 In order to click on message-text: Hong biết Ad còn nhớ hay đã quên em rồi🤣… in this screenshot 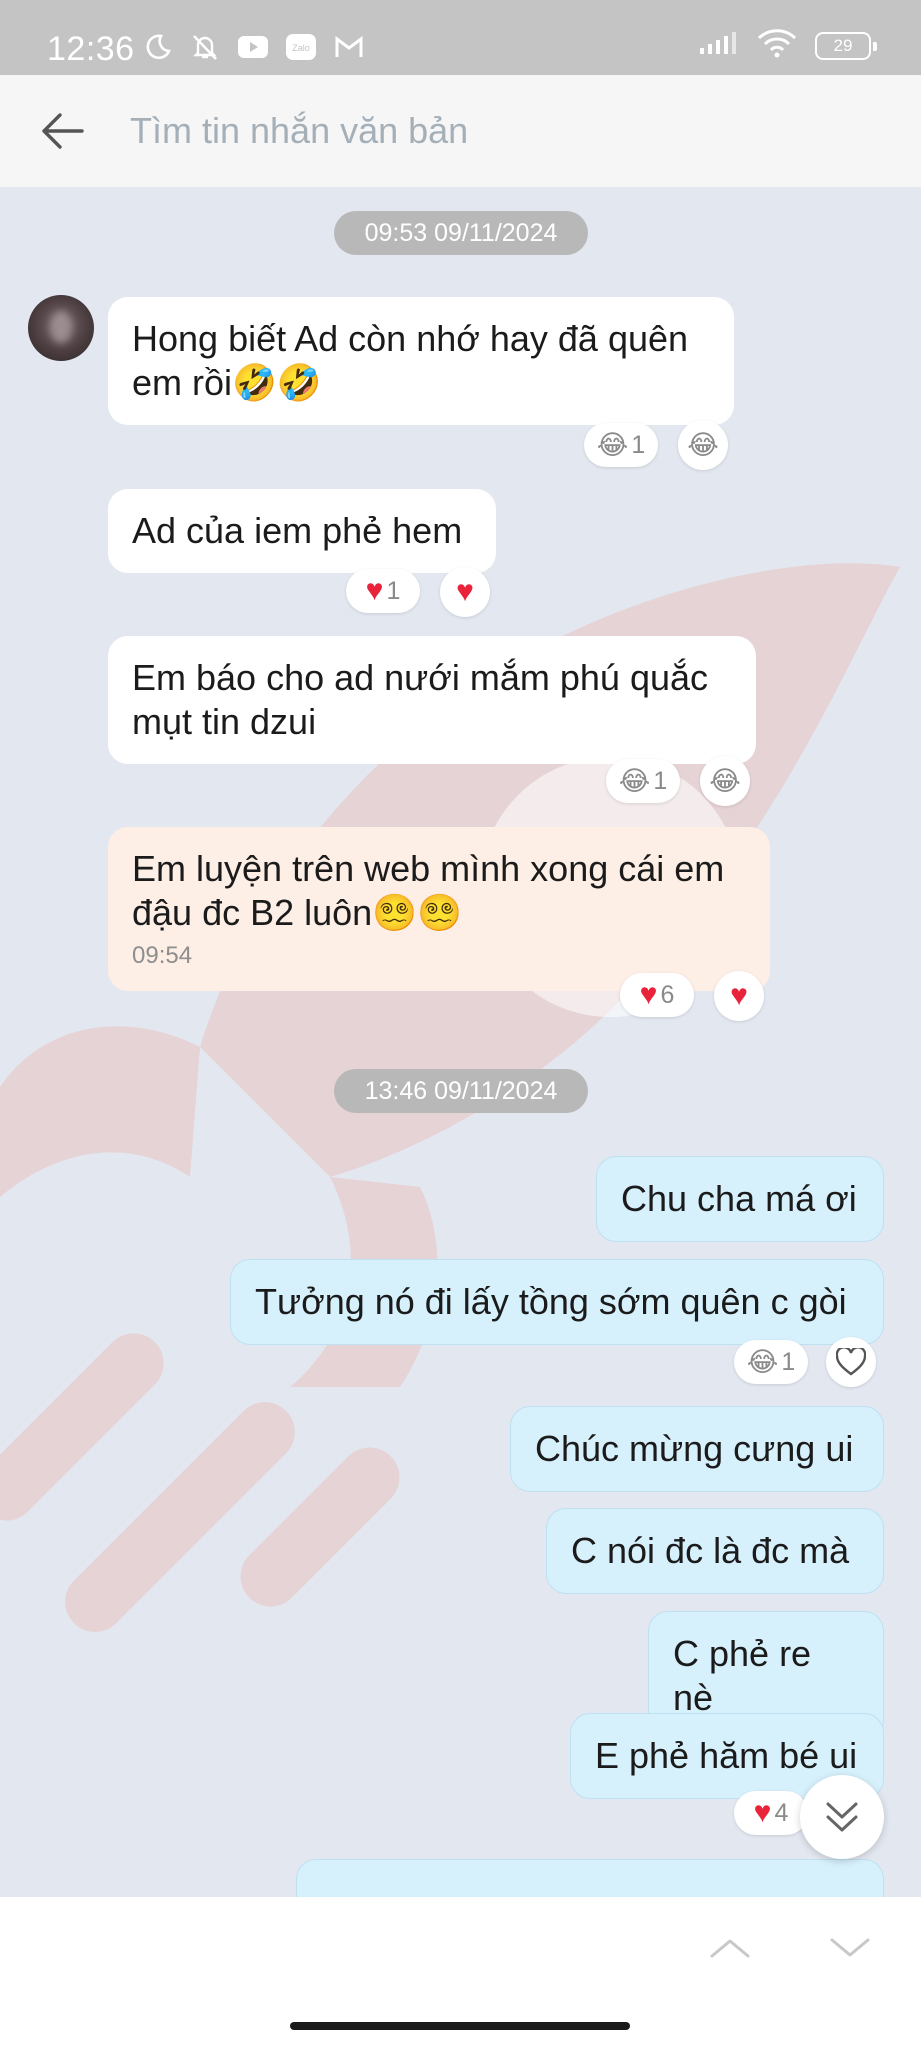, I will do `click(410, 360)`.